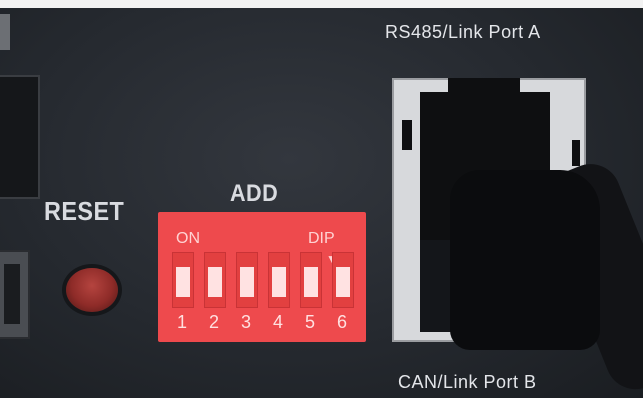 Image resolution: width=643 pixels, height=398 pixels. Describe the element at coordinates (467, 382) in the screenshot. I see `port-b-label: CAN/Link Port B` at that location.